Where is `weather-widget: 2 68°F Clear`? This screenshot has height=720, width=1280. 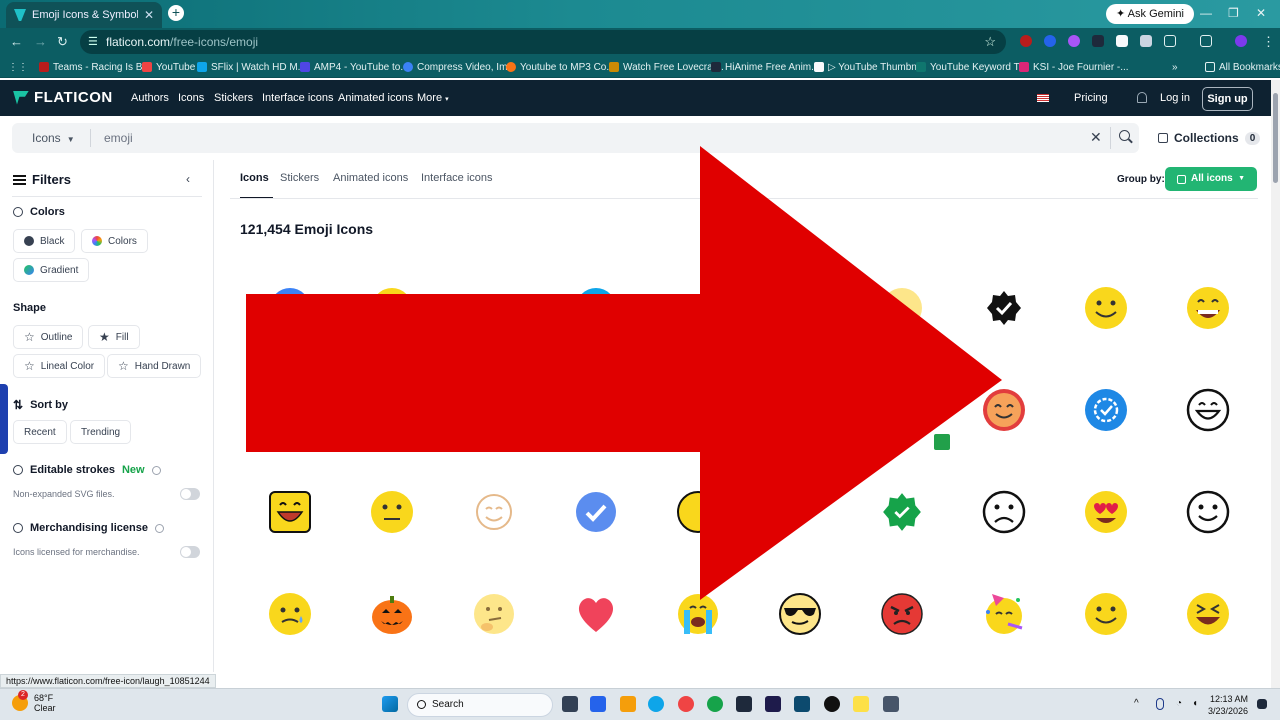
weather-widget: 2 68°F Clear is located at coordinates (34, 701).